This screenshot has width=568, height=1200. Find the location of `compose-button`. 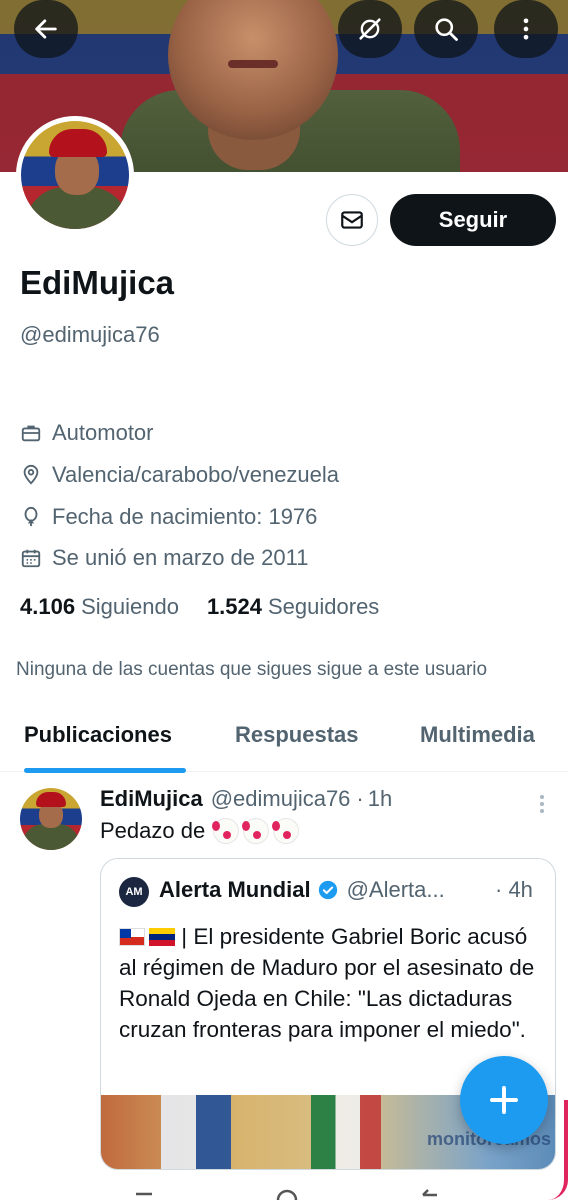

compose-button is located at coordinates (504, 1100).